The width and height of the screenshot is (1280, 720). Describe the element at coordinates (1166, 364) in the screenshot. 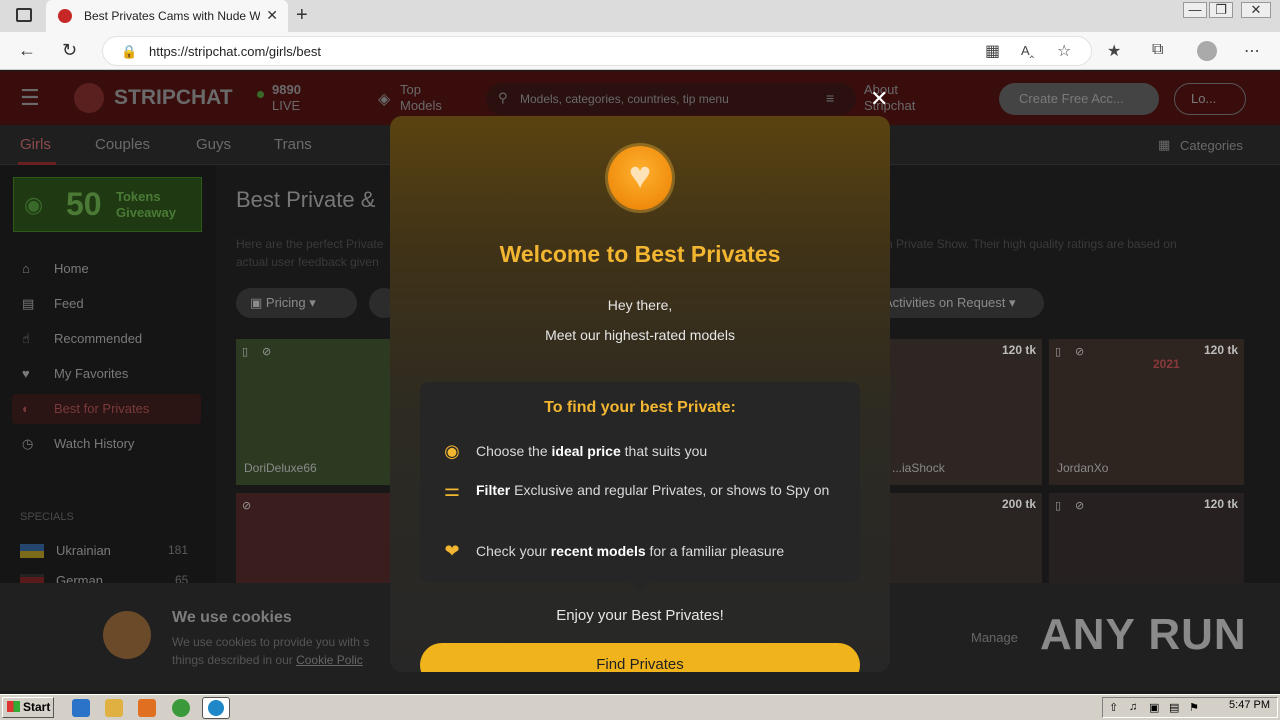

I see `year-badge: 2021` at that location.